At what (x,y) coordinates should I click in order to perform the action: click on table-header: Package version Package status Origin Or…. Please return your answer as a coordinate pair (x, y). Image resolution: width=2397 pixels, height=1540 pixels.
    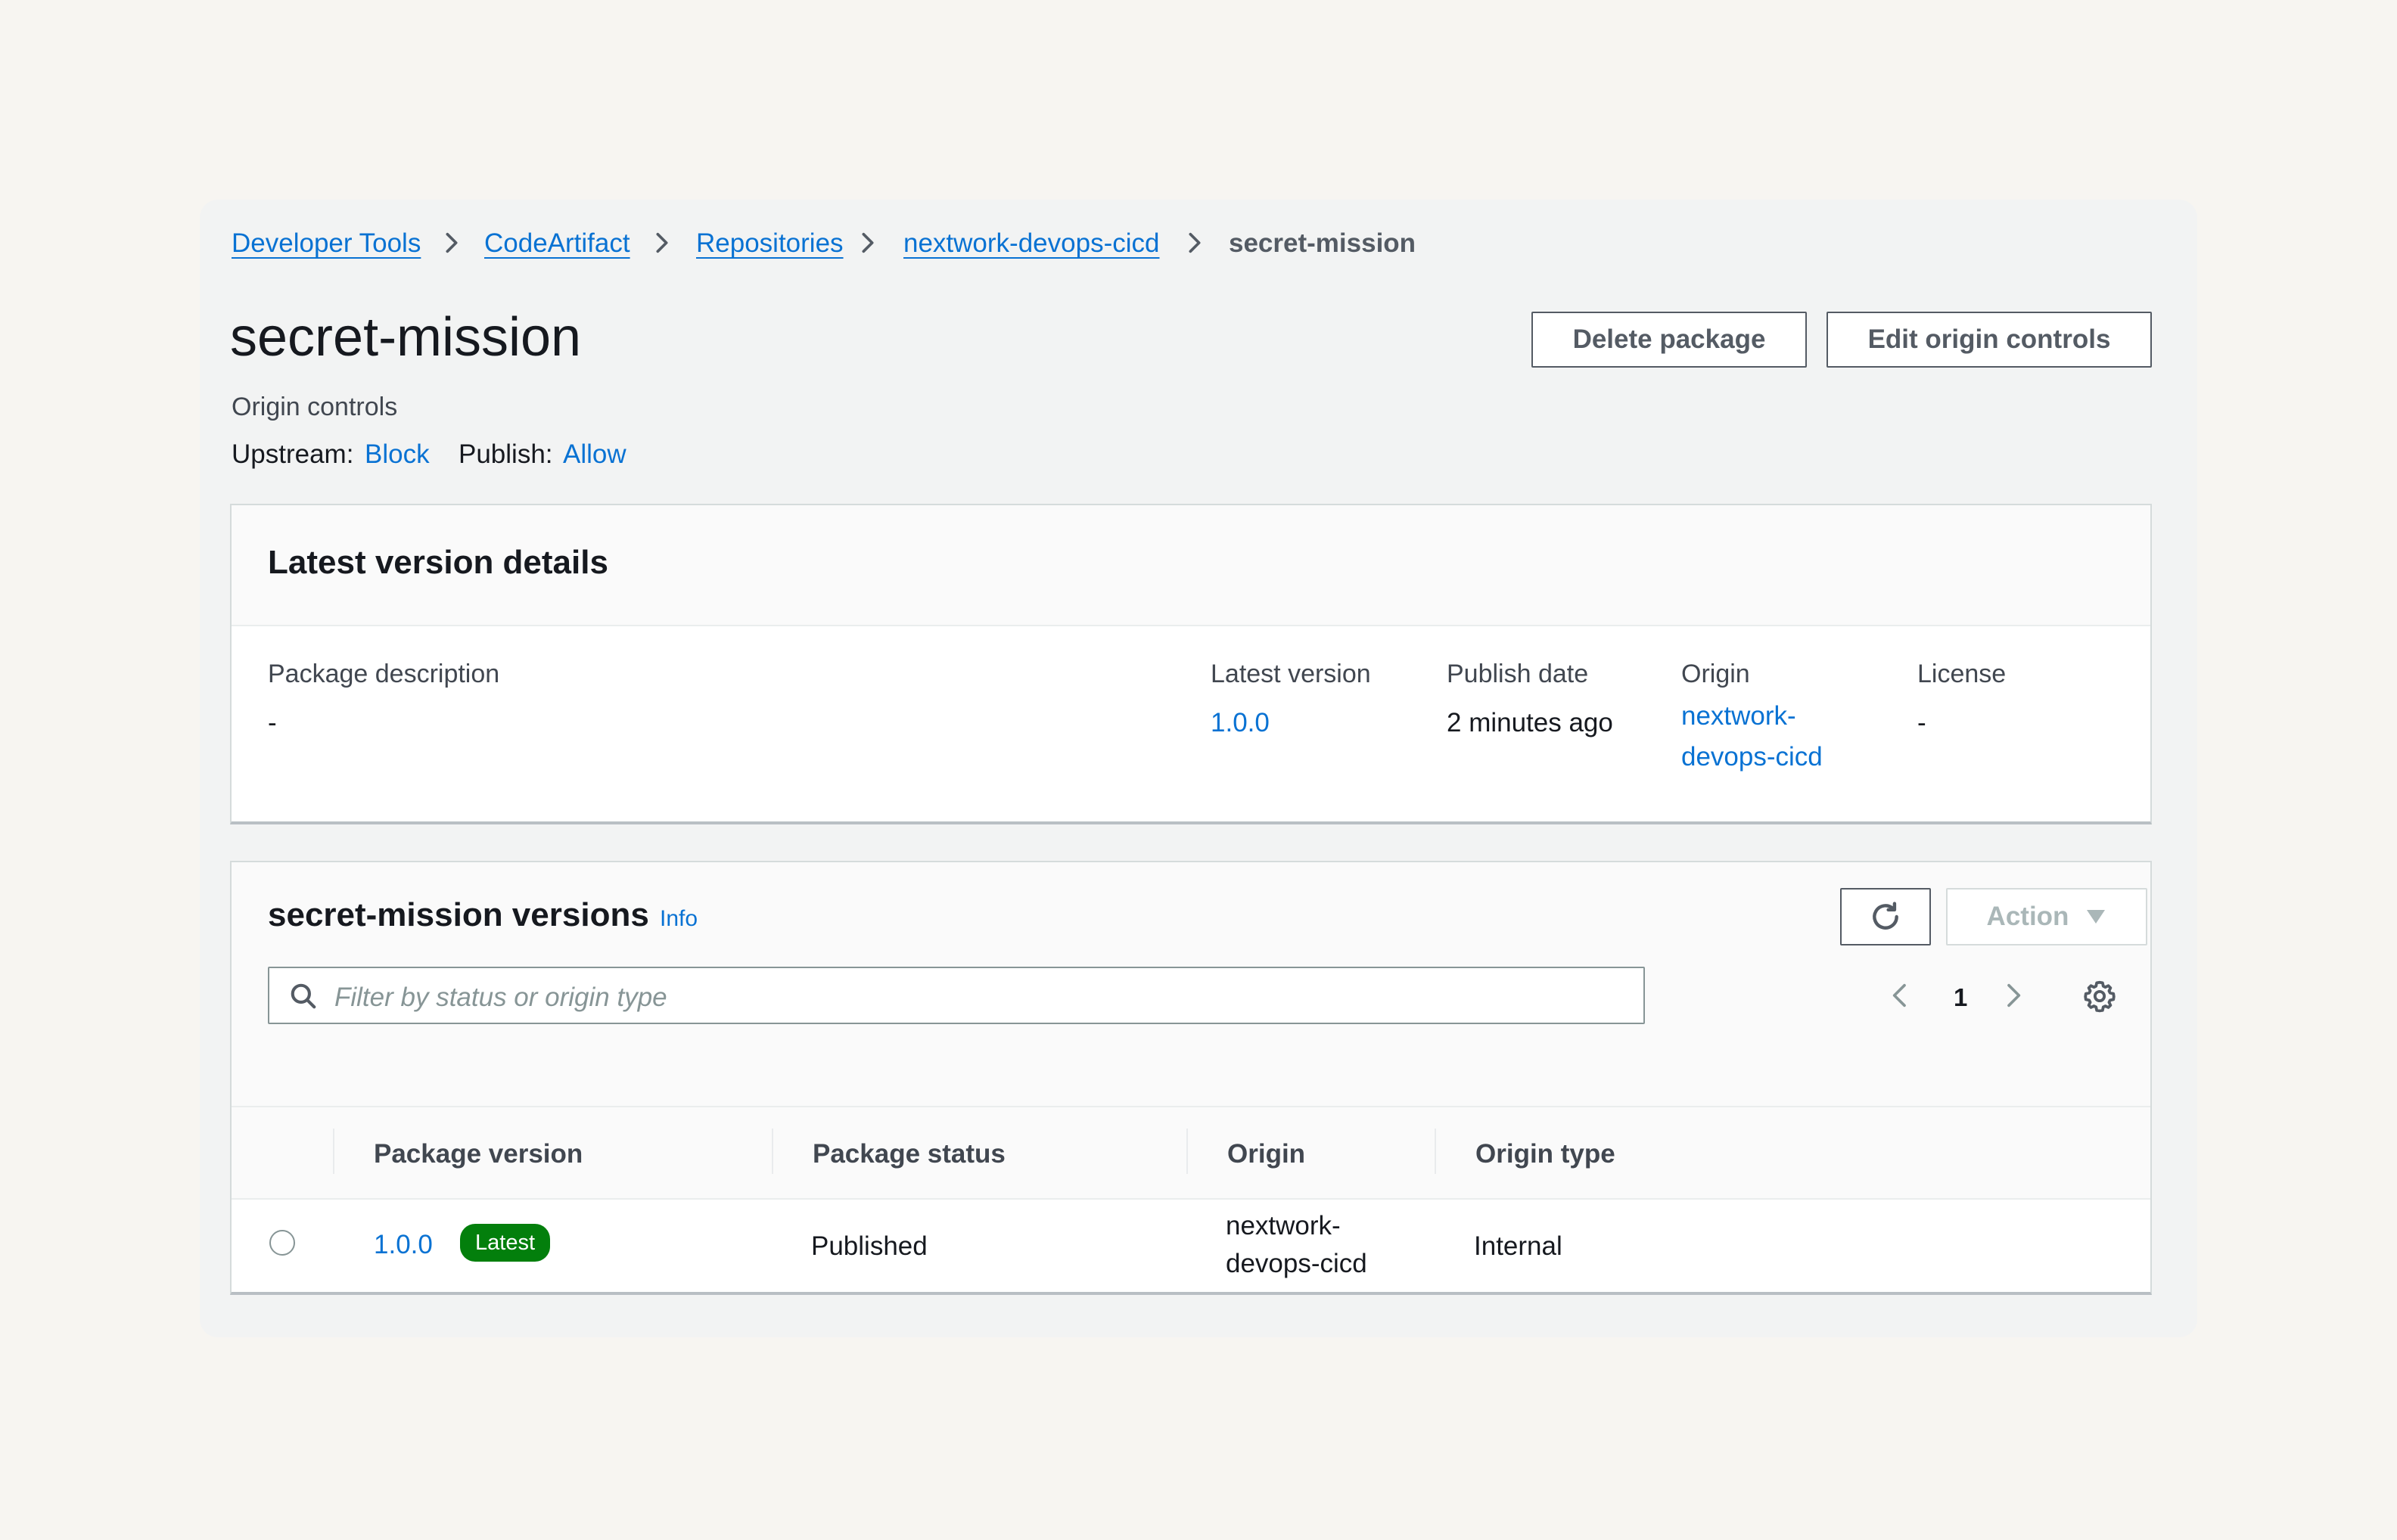
    Looking at the image, I should click on (1191, 1153).